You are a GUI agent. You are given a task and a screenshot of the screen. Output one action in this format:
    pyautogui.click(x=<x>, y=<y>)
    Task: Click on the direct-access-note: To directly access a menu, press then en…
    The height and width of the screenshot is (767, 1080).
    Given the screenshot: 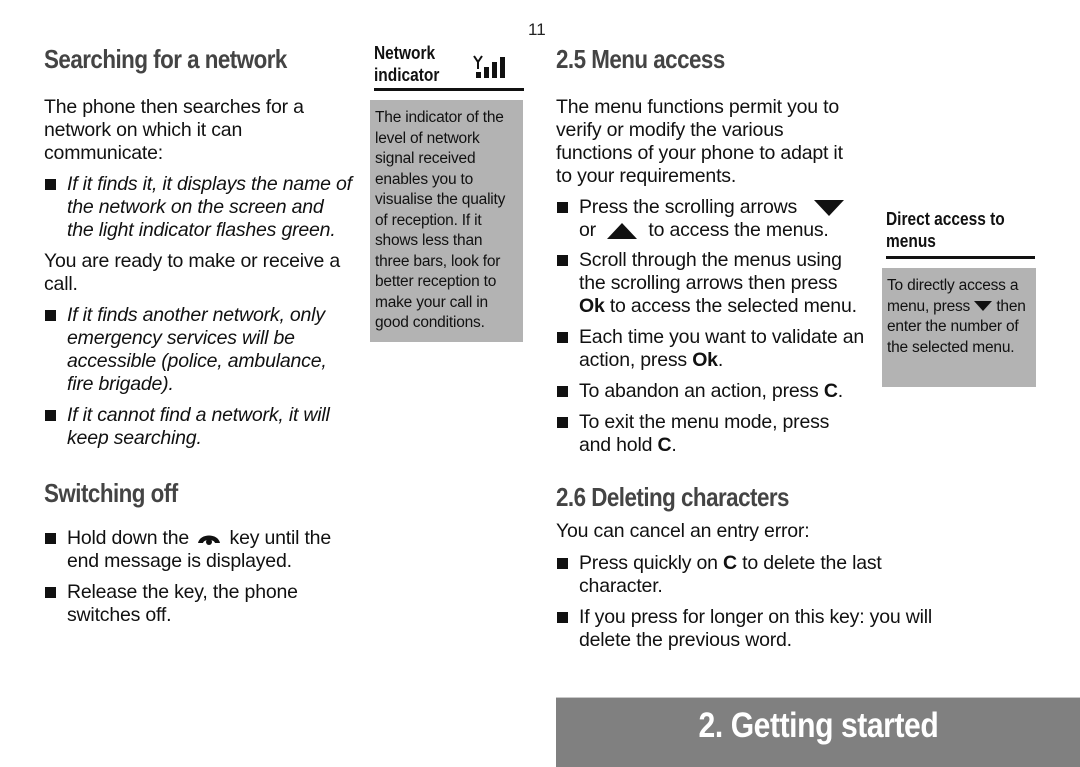 What is the action you would take?
    pyautogui.click(x=959, y=327)
    